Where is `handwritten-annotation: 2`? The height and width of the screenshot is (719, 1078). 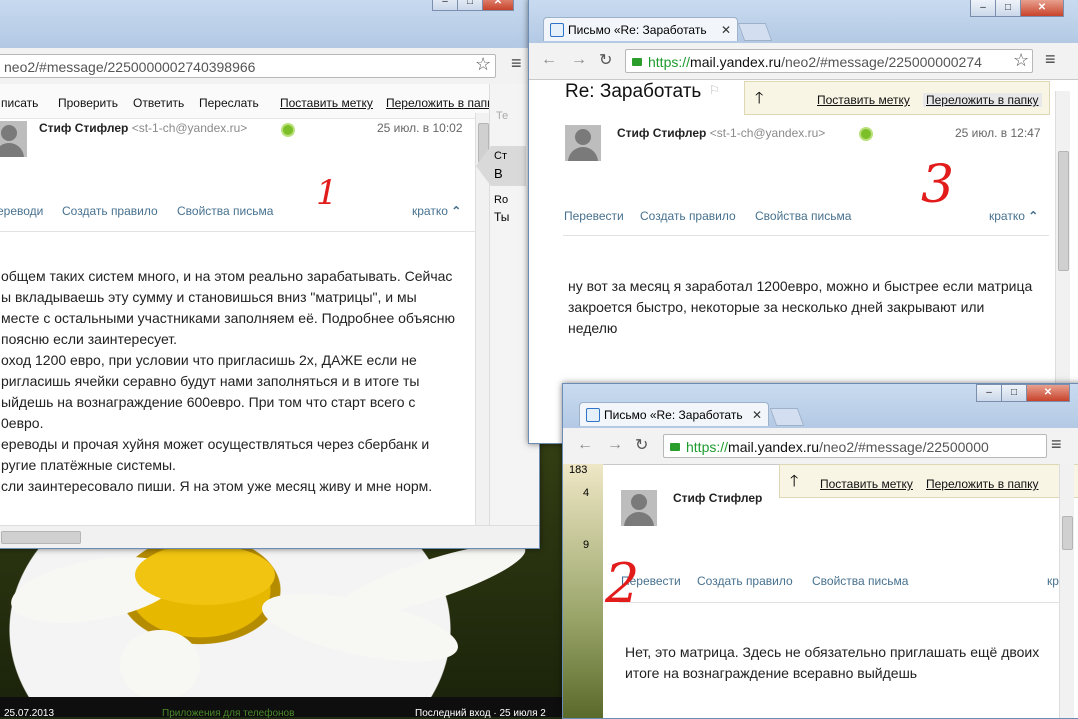 handwritten-annotation: 2 is located at coordinates (622, 583).